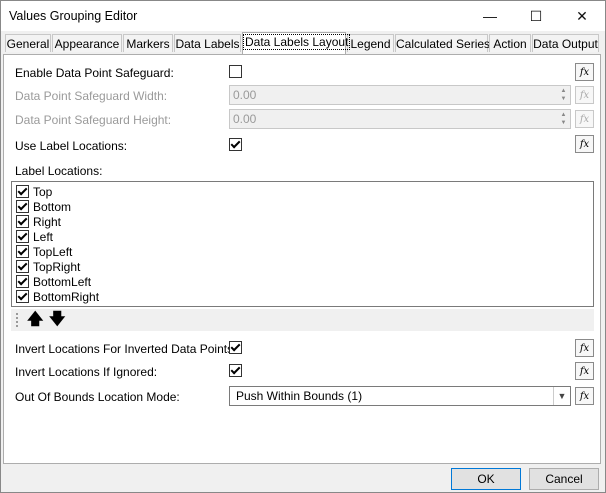 This screenshot has height=493, width=606. Describe the element at coordinates (561, 396) in the screenshot. I see `chevron-down-icon: ▼` at that location.